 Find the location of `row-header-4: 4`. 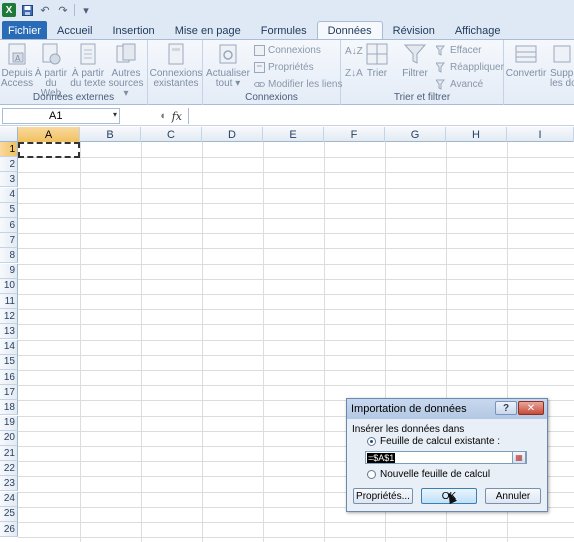

row-header-4: 4 is located at coordinates (9, 195).